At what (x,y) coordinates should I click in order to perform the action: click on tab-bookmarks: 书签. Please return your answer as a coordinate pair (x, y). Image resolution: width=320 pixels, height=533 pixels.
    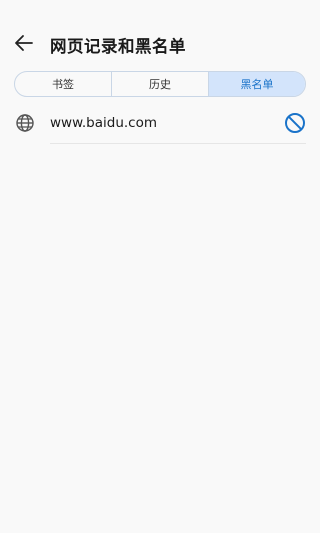
    Looking at the image, I should click on (63, 84).